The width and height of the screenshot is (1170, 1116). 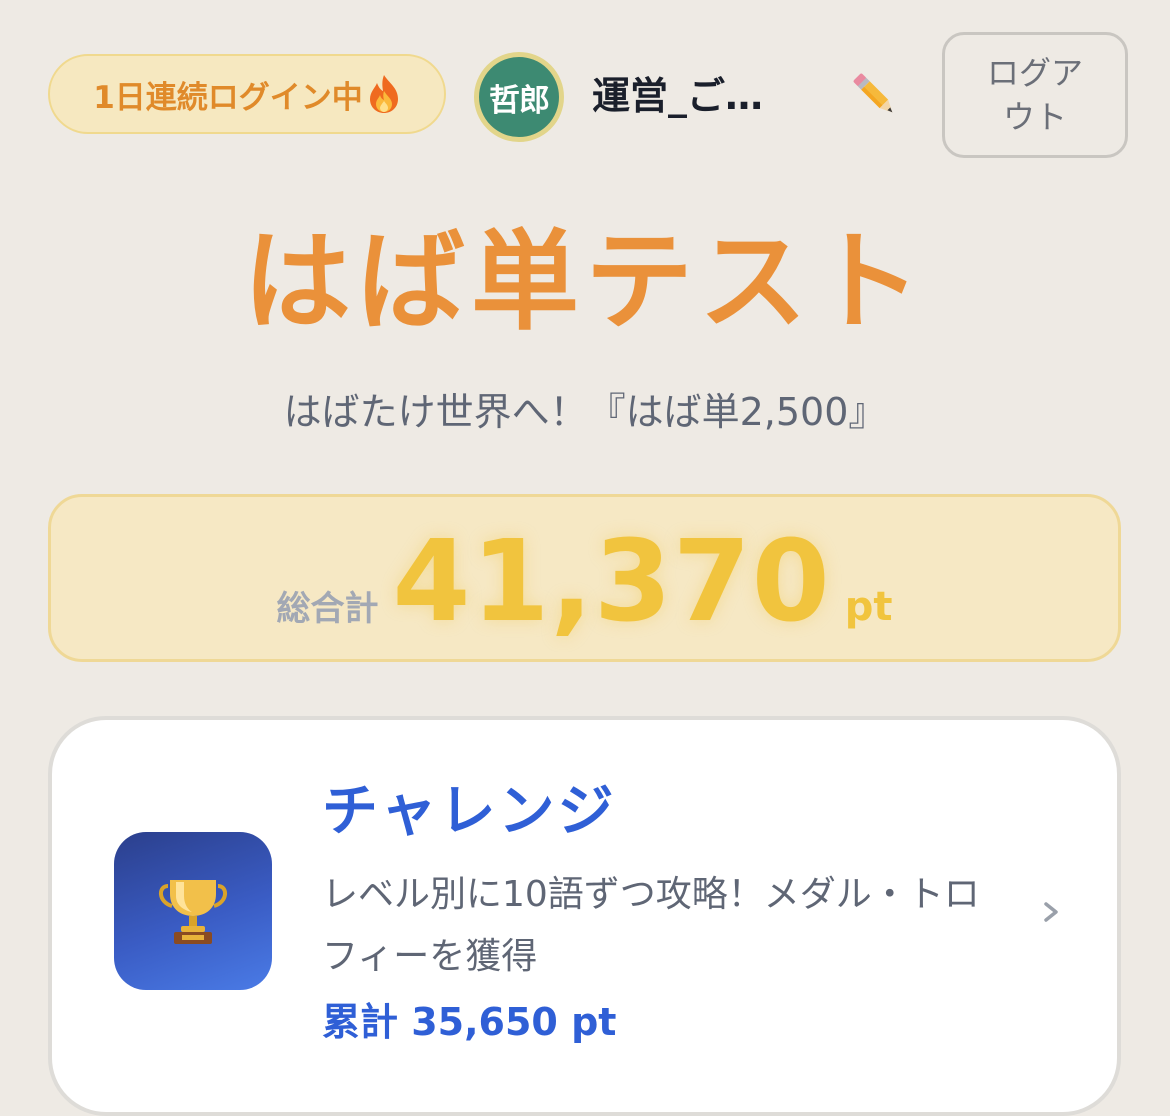 I want to click on total-points-card: 総合計 41,370 pt, so click(x=584, y=578).